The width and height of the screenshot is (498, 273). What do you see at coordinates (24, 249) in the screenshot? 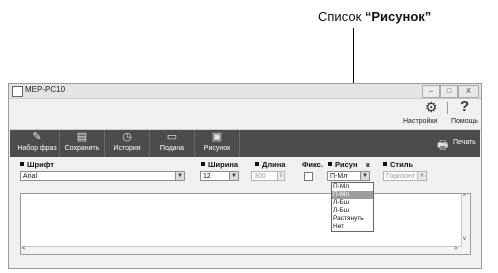
I see `scroll-left-icon: <` at bounding box center [24, 249].